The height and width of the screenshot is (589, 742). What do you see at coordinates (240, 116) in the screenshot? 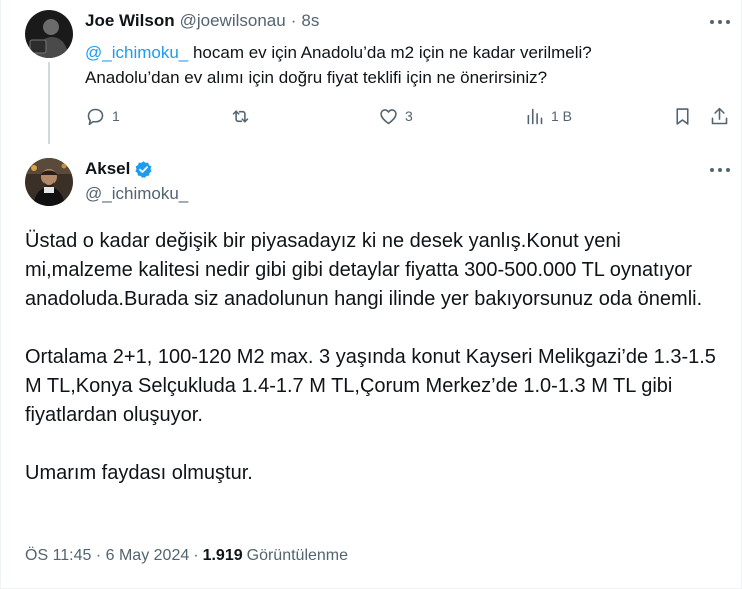
I see `retweet-icon` at bounding box center [240, 116].